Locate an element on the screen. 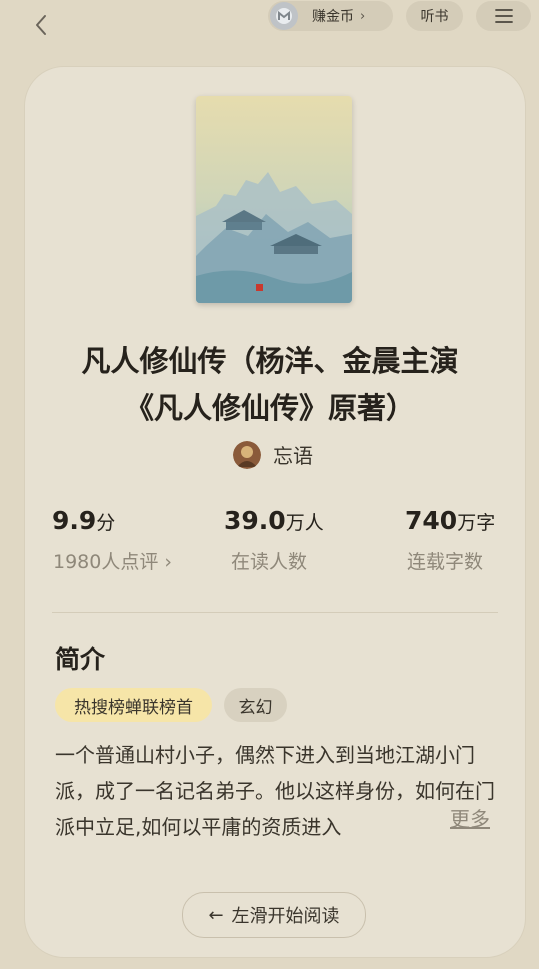 The height and width of the screenshot is (969, 539). tag-genre: 玄幻 is located at coordinates (255, 705).